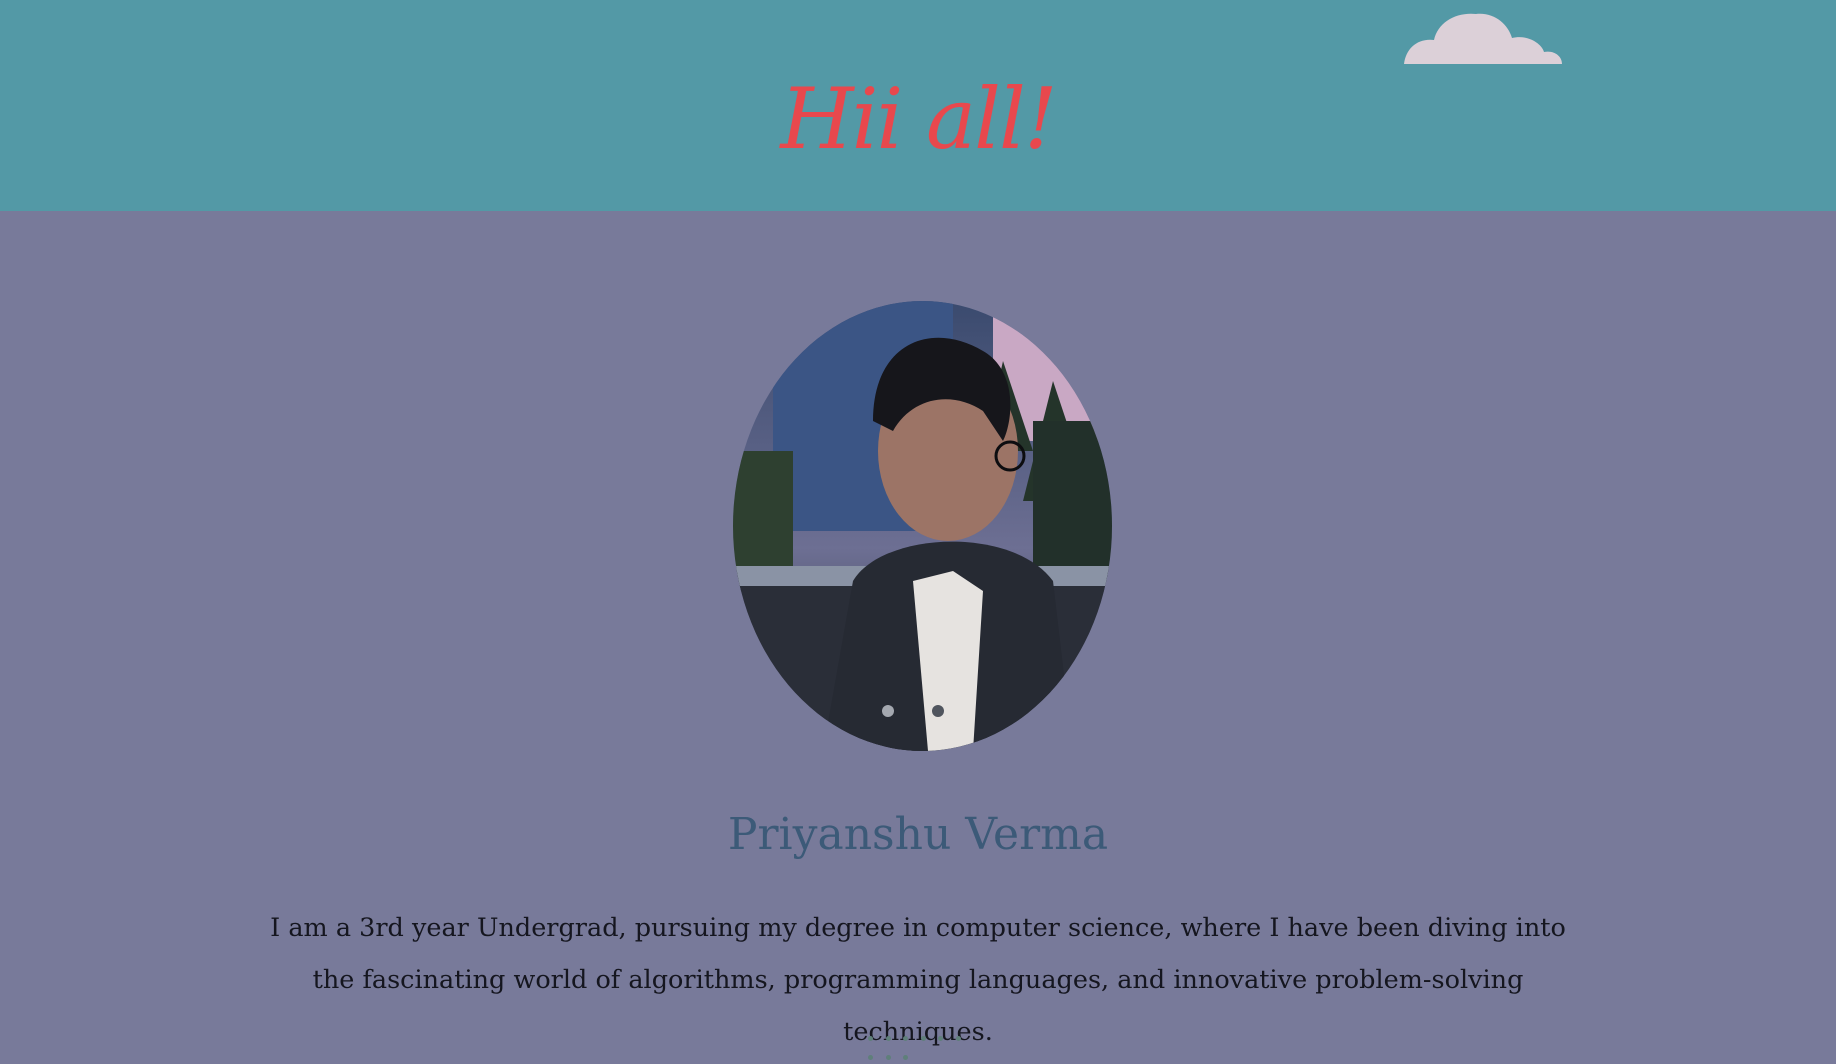 The image size is (1836, 1064). Describe the element at coordinates (918, 834) in the screenshot. I see `profile-name: Priyanshu Verma` at that location.